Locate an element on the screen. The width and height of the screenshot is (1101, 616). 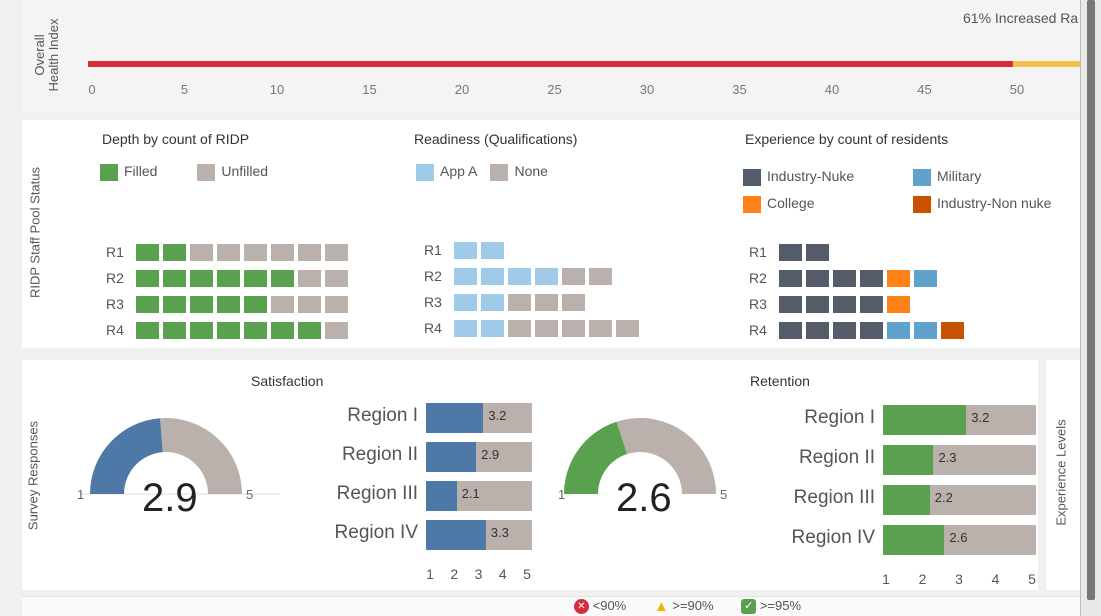
depth-row: R2 is located at coordinates (229, 278).